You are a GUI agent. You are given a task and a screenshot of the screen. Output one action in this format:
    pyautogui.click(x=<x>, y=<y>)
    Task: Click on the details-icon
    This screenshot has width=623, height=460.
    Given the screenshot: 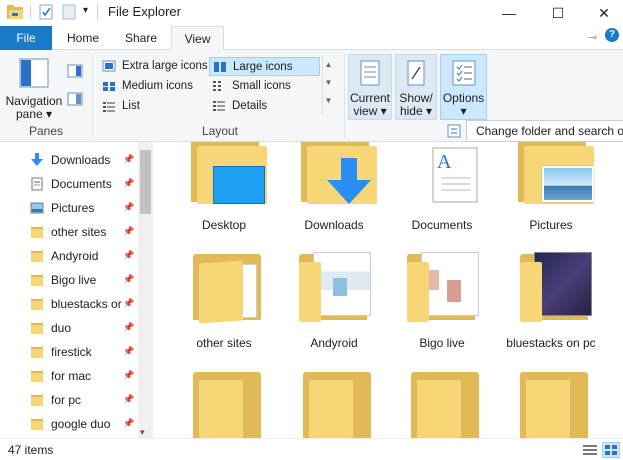 What is the action you would take?
    pyautogui.click(x=219, y=106)
    